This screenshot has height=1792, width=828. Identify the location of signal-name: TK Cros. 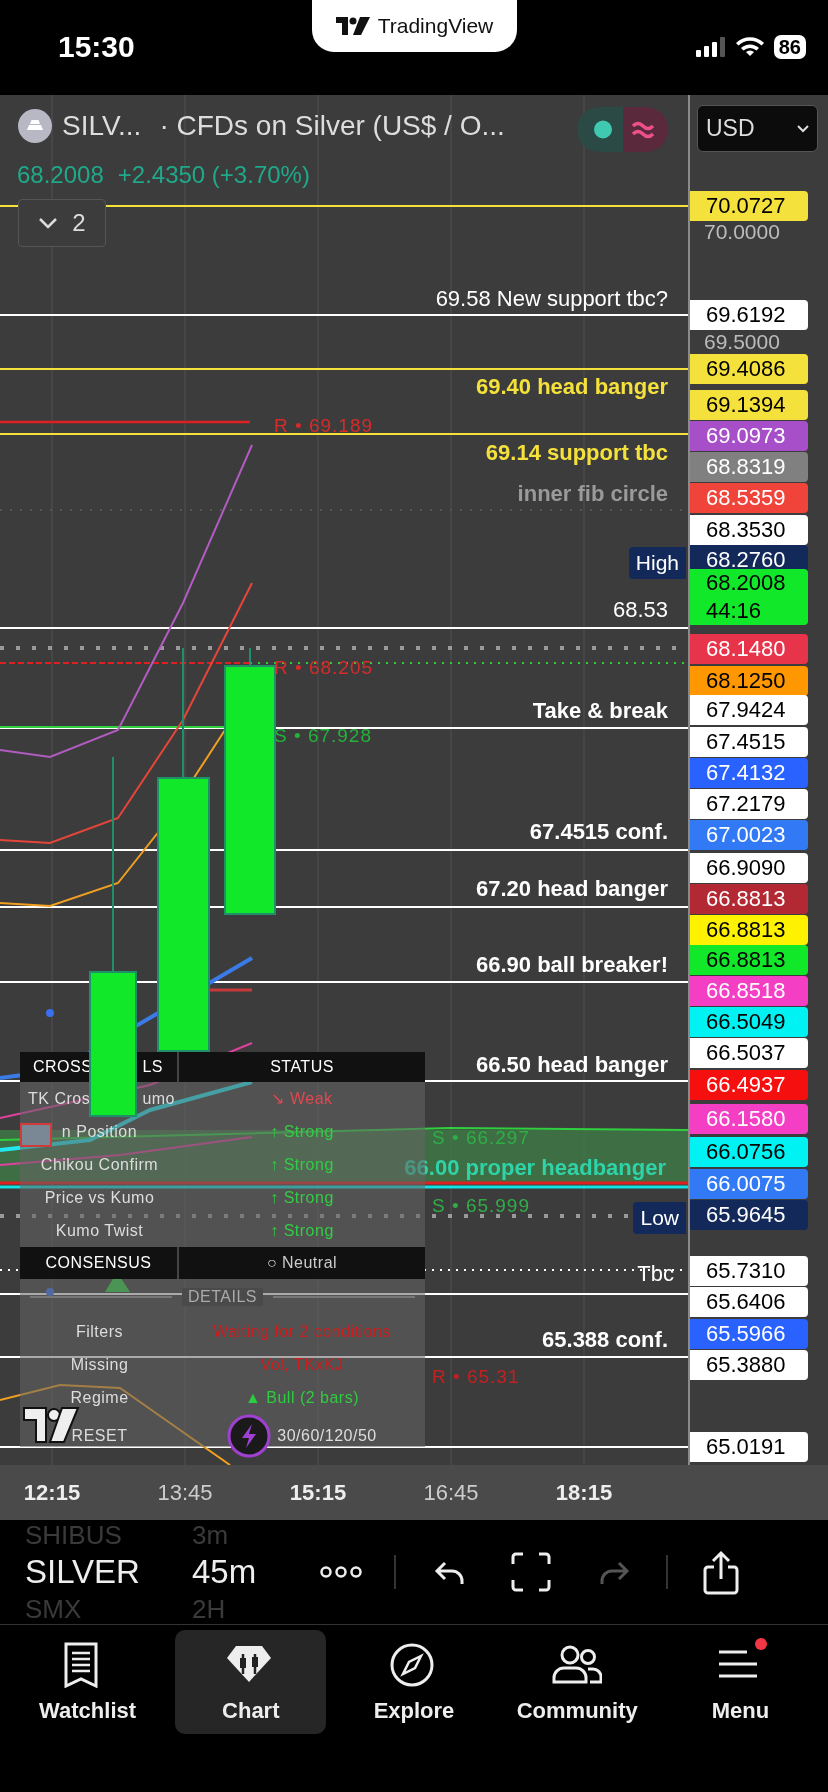
(59, 1098).